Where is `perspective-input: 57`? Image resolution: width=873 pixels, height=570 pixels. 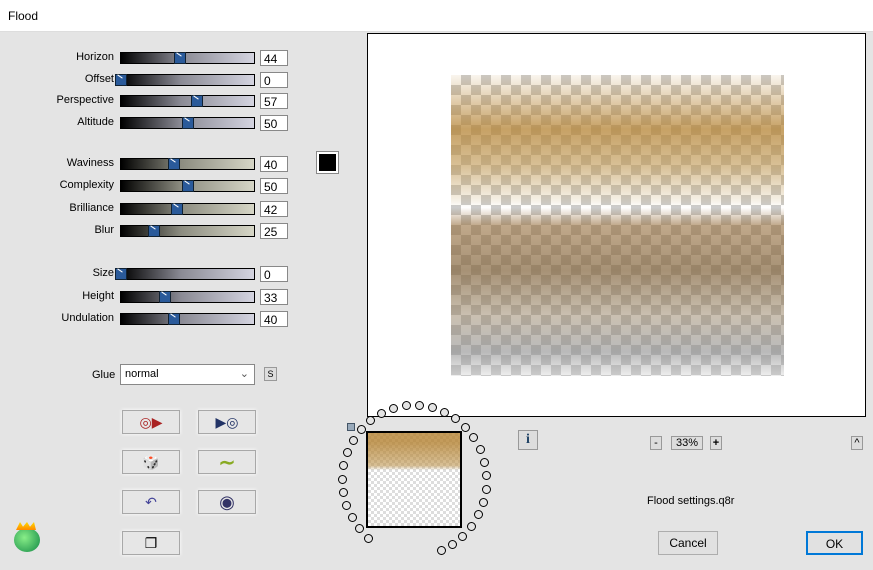
perspective-input: 57 is located at coordinates (274, 101).